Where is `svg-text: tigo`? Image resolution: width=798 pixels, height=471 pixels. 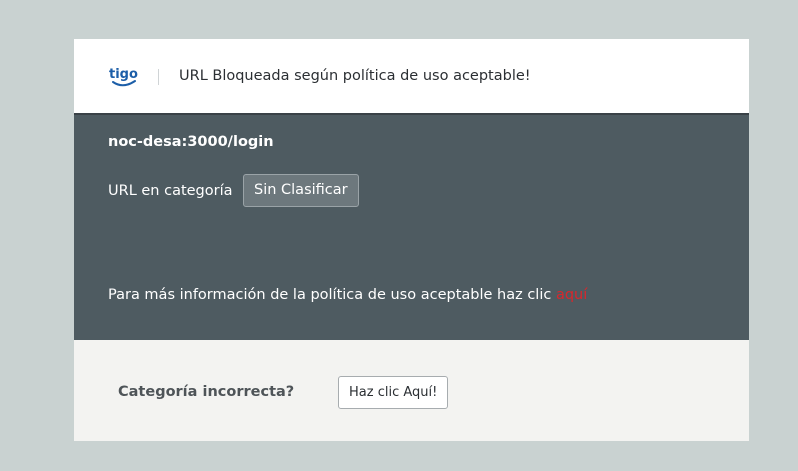
svg-text: tigo is located at coordinates (123, 74).